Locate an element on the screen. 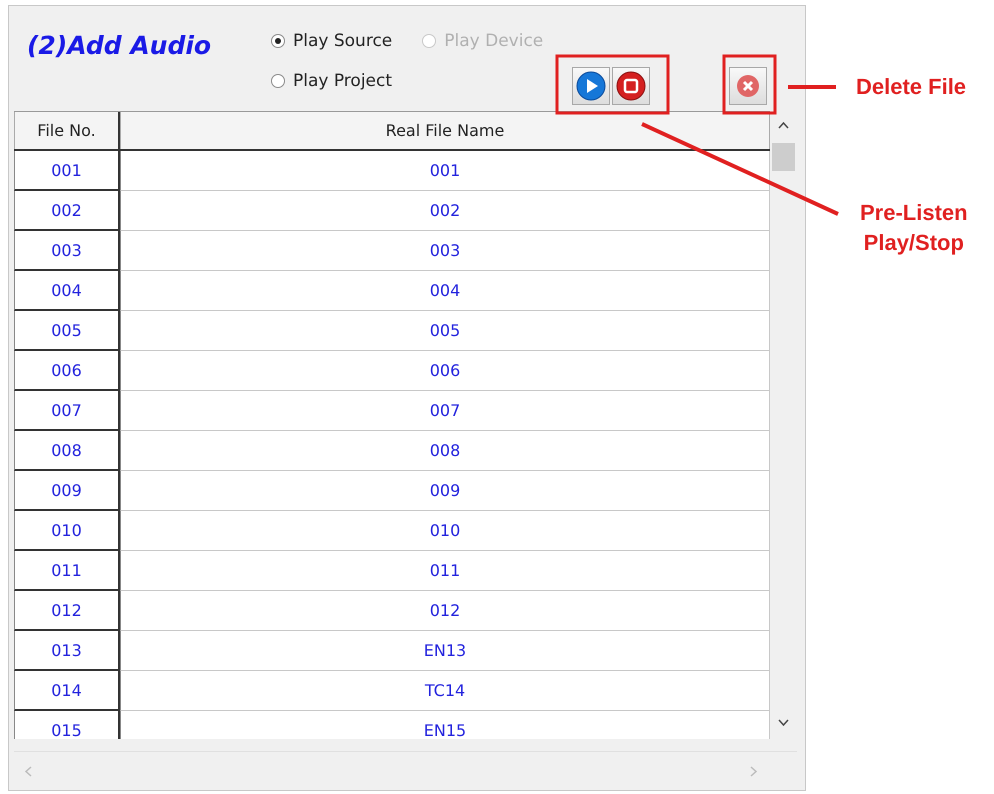  scroll-thumb is located at coordinates (783, 157).